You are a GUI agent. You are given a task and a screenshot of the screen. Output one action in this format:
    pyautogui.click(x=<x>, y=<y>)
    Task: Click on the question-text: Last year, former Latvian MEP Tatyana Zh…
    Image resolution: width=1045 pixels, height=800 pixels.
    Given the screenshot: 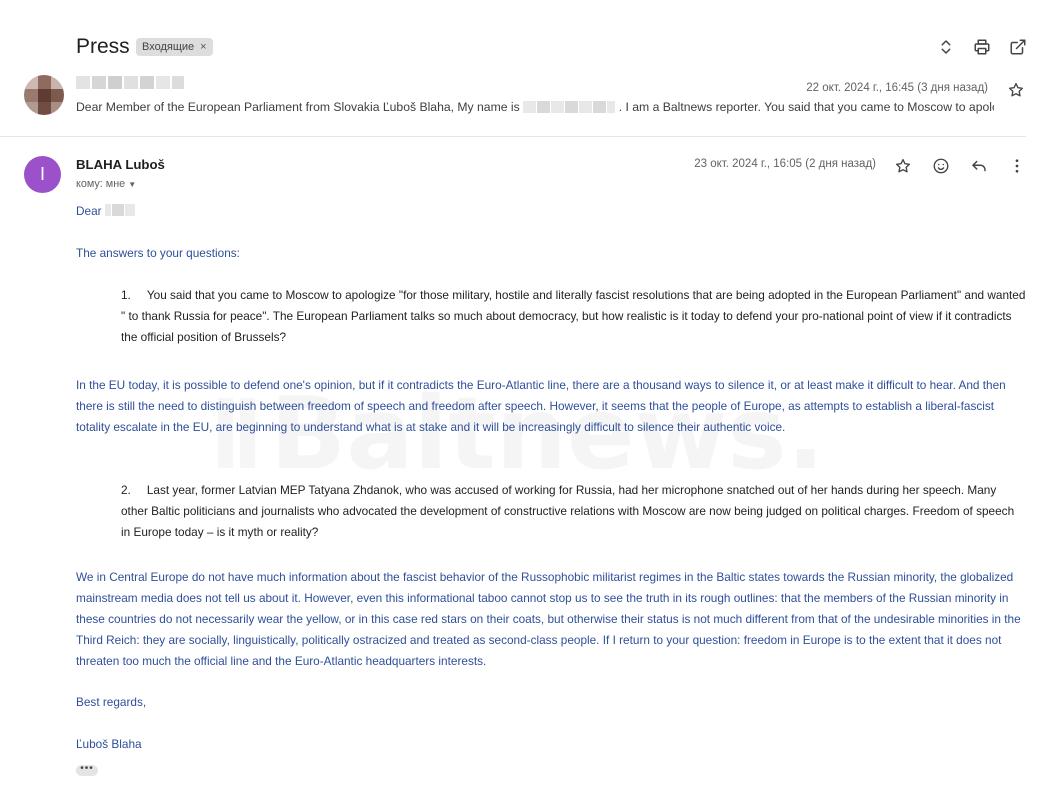 What is the action you would take?
    pyautogui.click(x=568, y=511)
    